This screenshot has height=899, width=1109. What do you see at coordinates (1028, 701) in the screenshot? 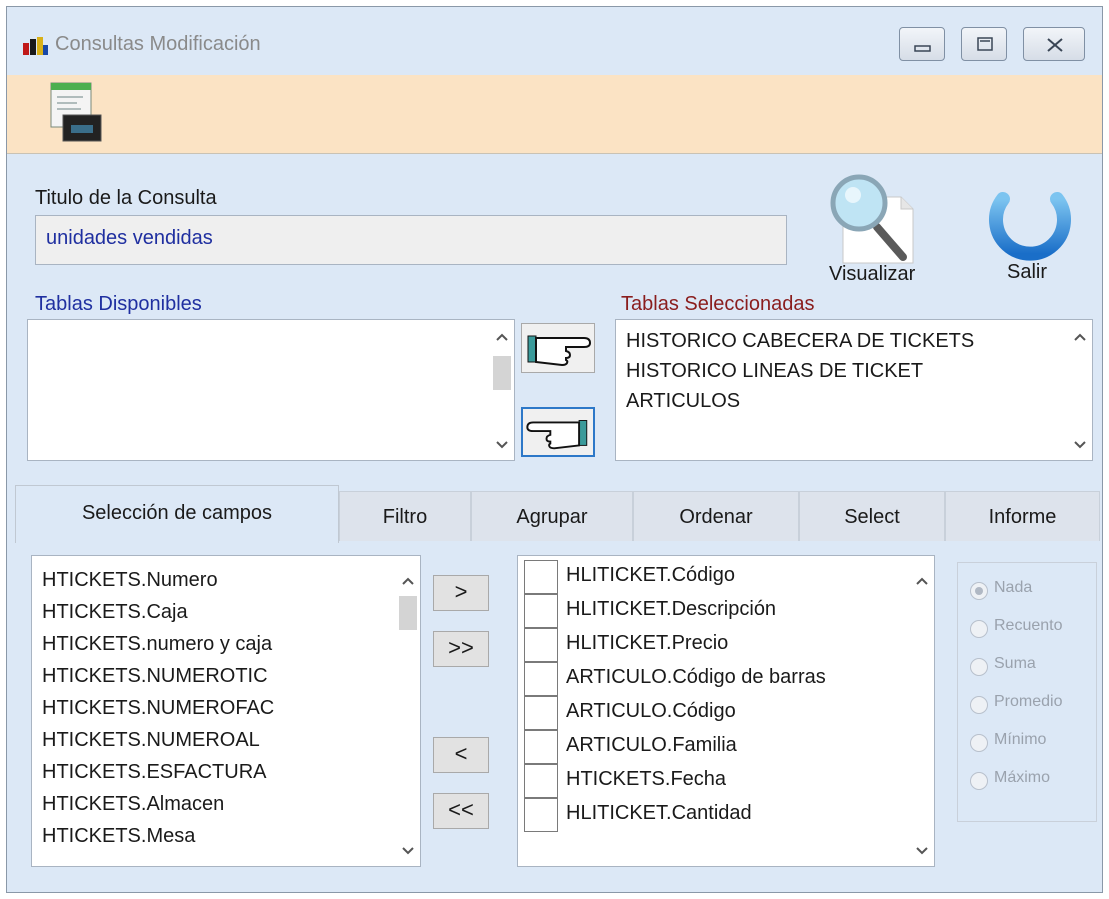
I see `radio-label: Promedio` at bounding box center [1028, 701].